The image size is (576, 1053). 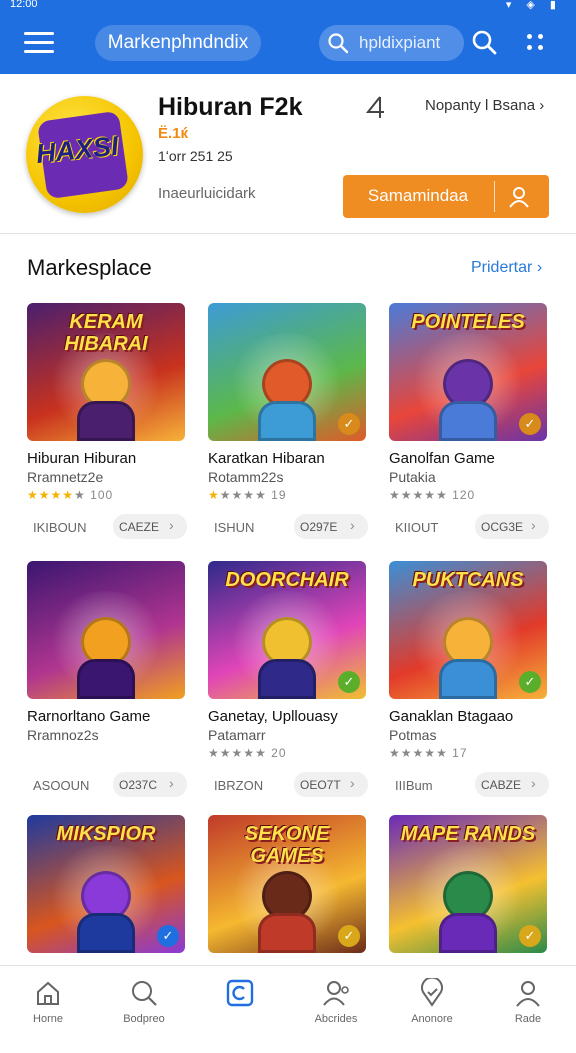 I want to click on game-action-chip: OCG3E ›, so click(x=512, y=526).